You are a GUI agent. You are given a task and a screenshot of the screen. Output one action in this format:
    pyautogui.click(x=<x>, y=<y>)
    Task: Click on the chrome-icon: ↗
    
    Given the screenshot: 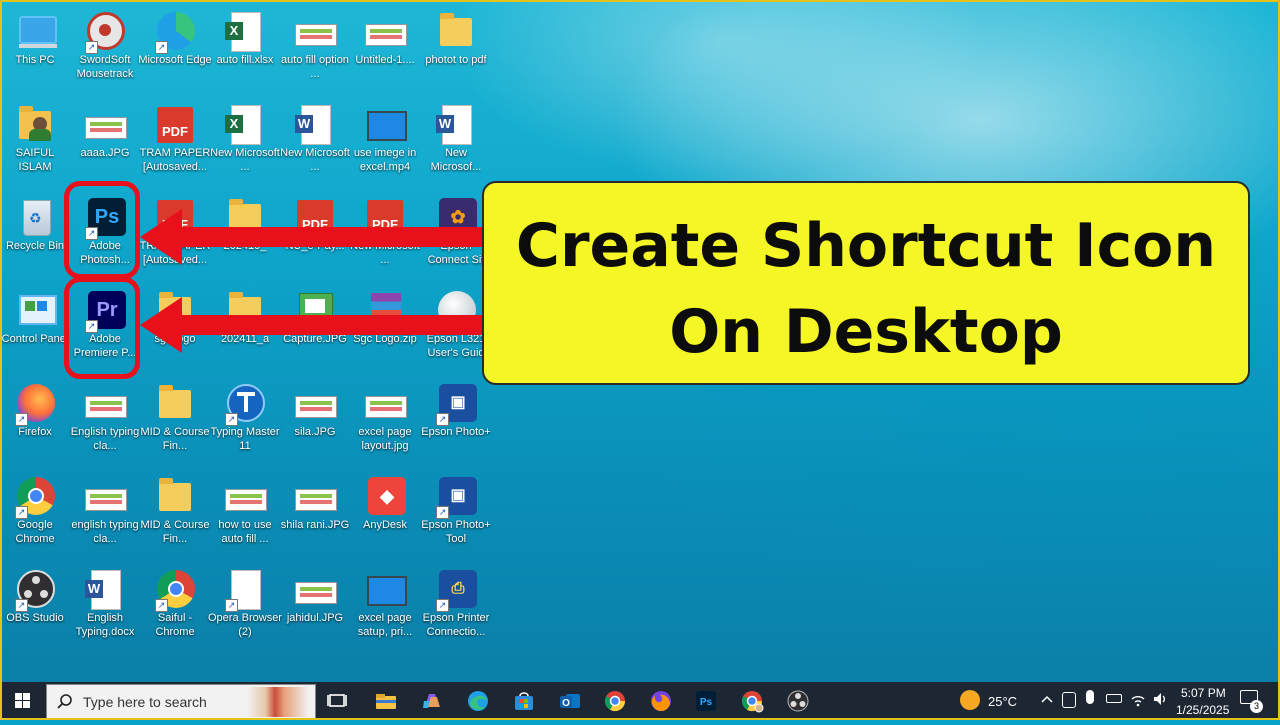 What is the action you would take?
    pyautogui.click(x=35, y=497)
    